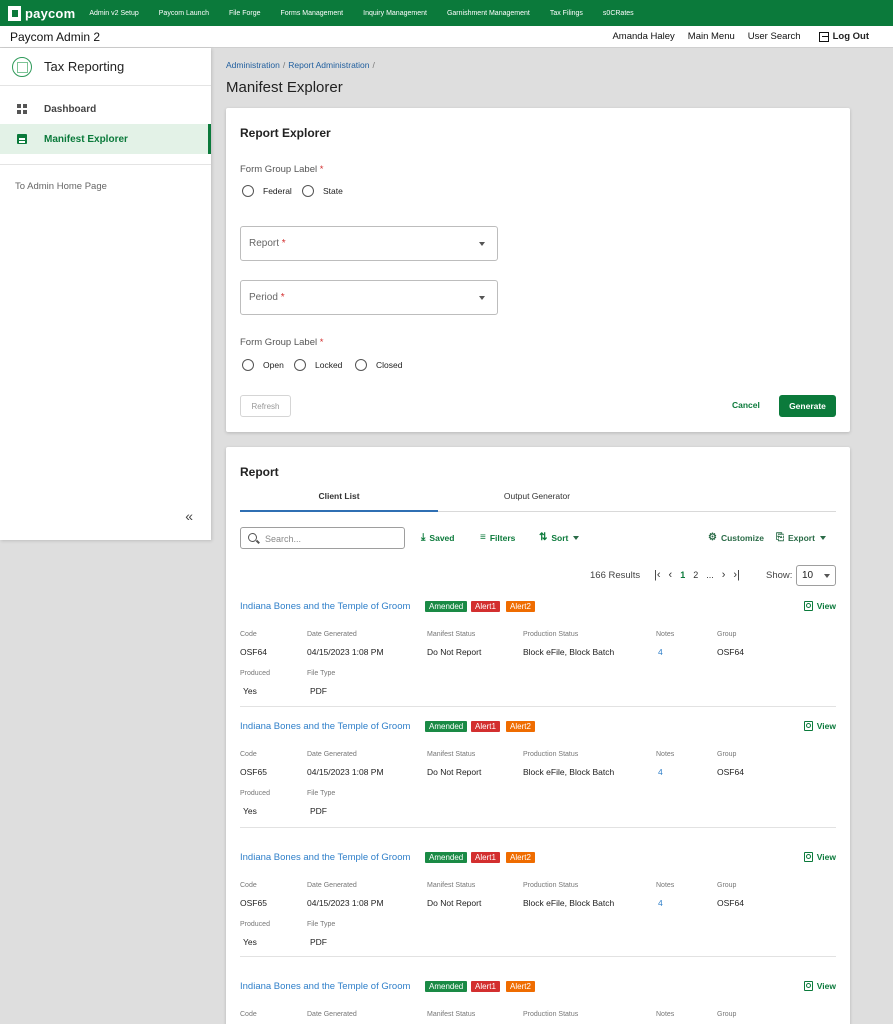 This screenshot has width=893, height=1024. Describe the element at coordinates (267, 191) in the screenshot. I see `radio-federal: Federal` at that location.